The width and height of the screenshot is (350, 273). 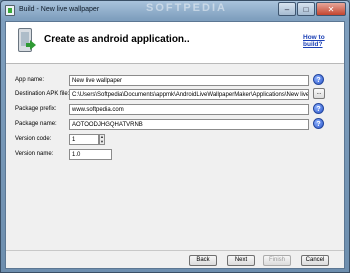 I want to click on how-to-build-link: How to build?, so click(x=323, y=41).